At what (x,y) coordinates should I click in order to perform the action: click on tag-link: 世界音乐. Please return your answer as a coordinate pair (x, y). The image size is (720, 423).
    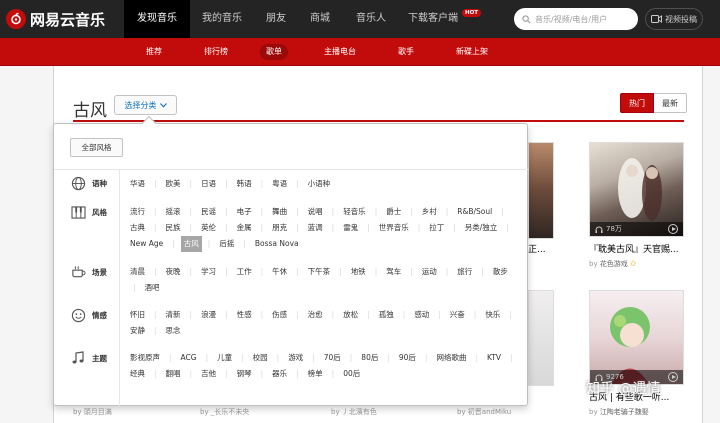
    Looking at the image, I should click on (394, 228).